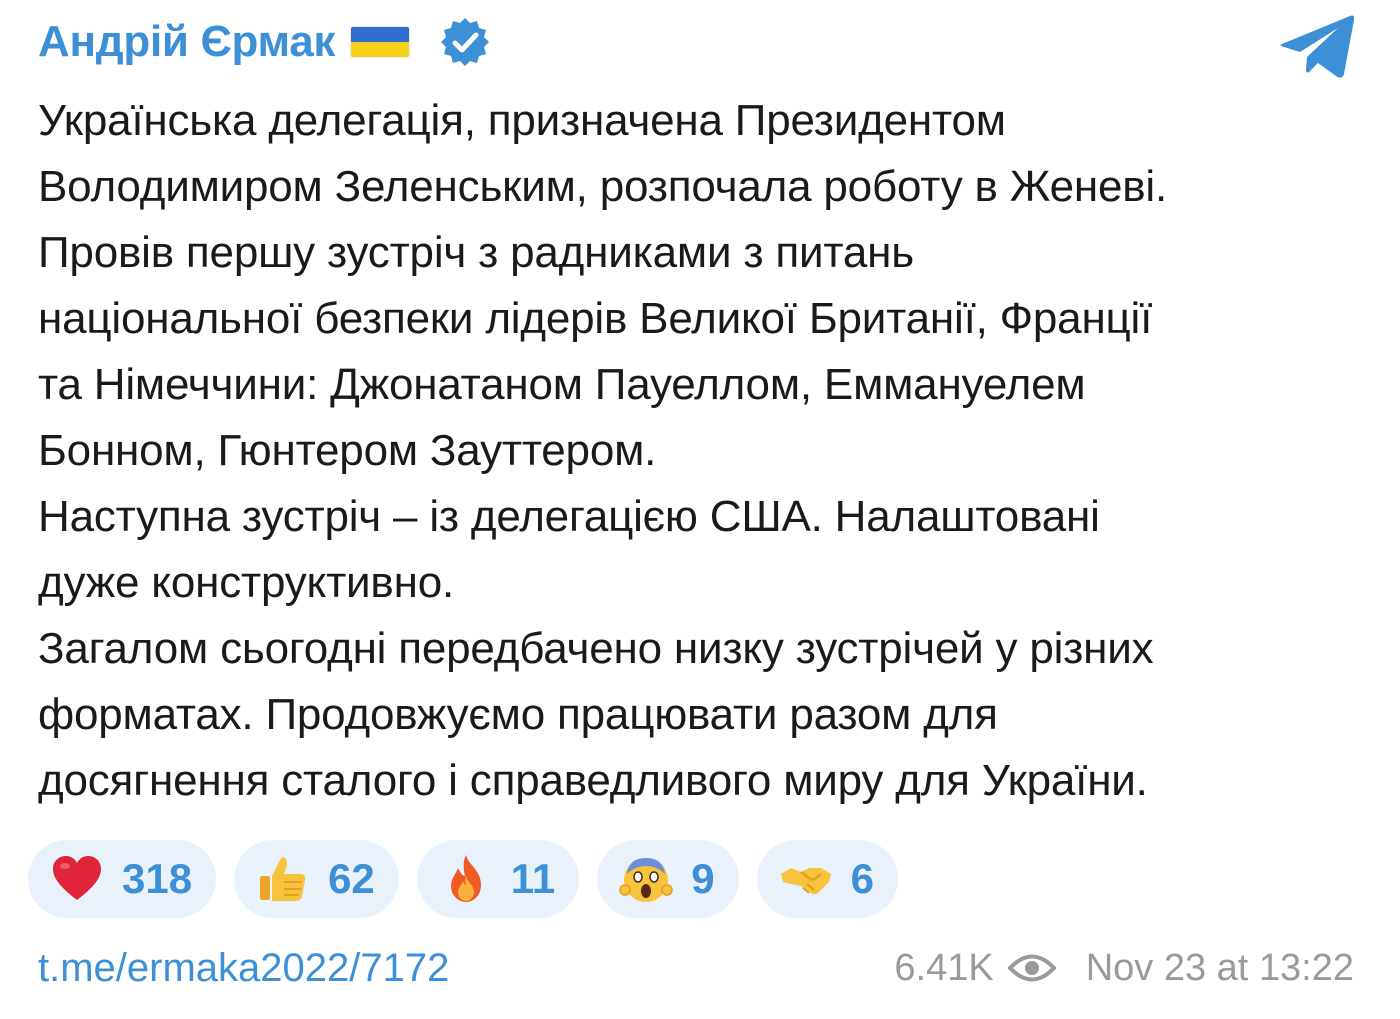  What do you see at coordinates (380, 42) in the screenshot?
I see `ukraine-flag-icon` at bounding box center [380, 42].